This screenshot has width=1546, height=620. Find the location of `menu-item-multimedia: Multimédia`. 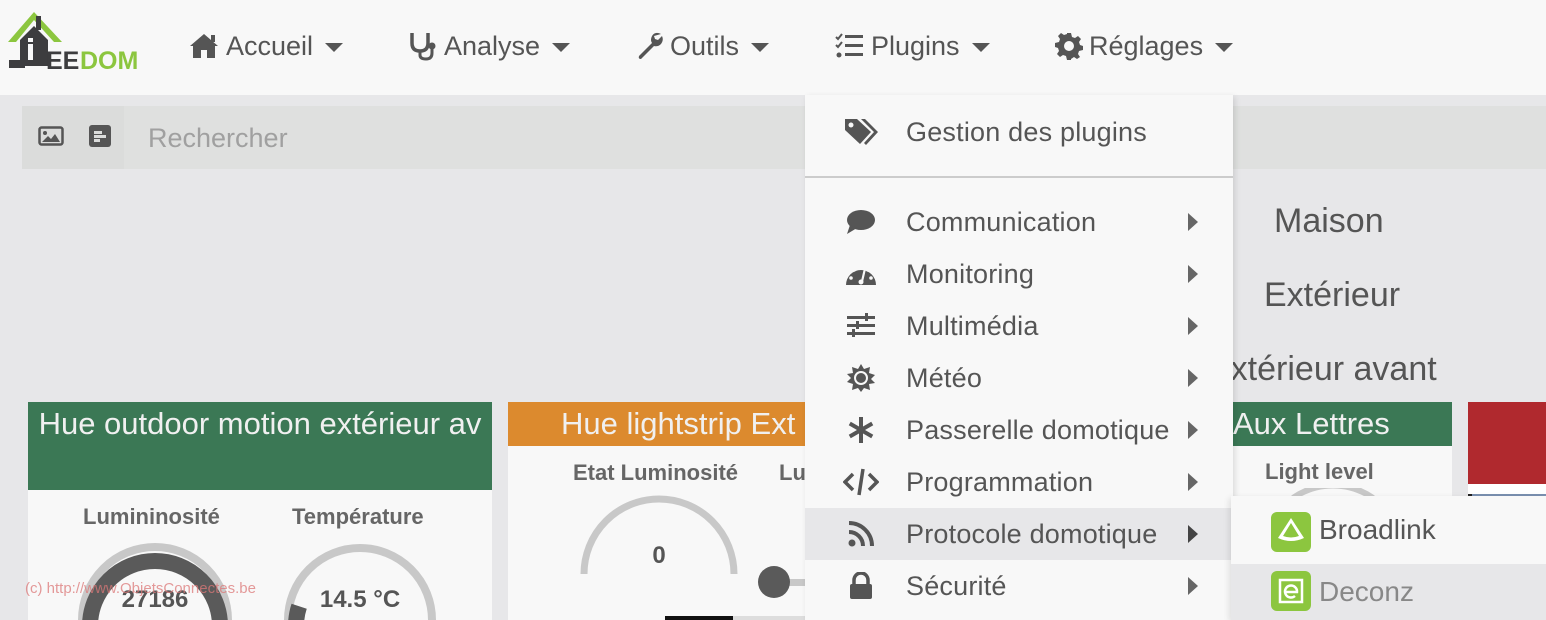

menu-item-multimedia: Multimédia is located at coordinates (1019, 326).